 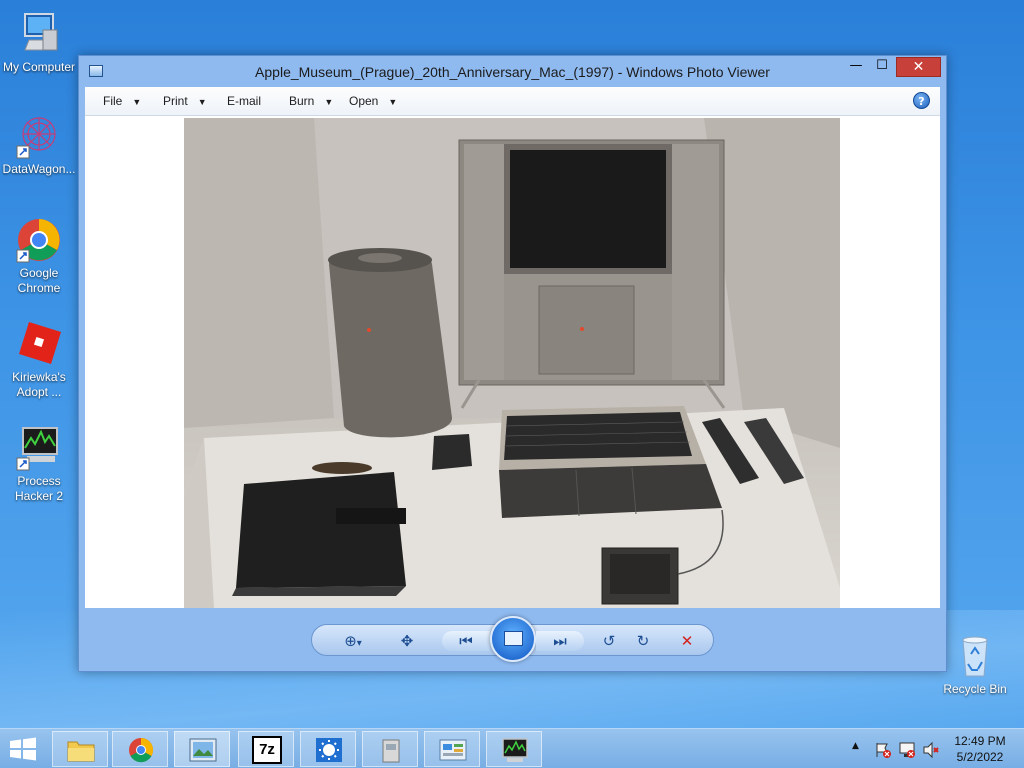 I want to click on taskbar-chrome, so click(x=140, y=749).